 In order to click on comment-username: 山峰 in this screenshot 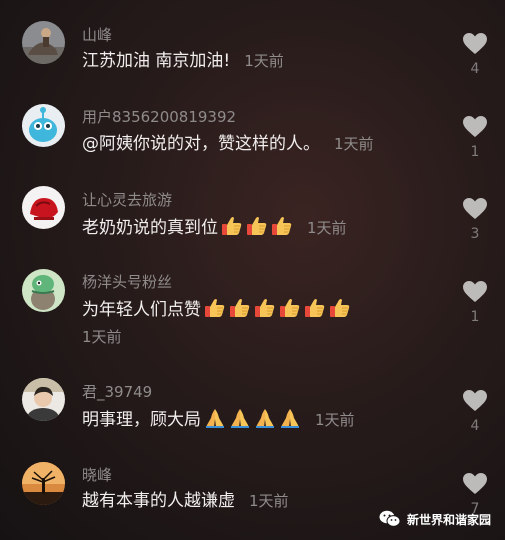, I will do `click(97, 34)`.